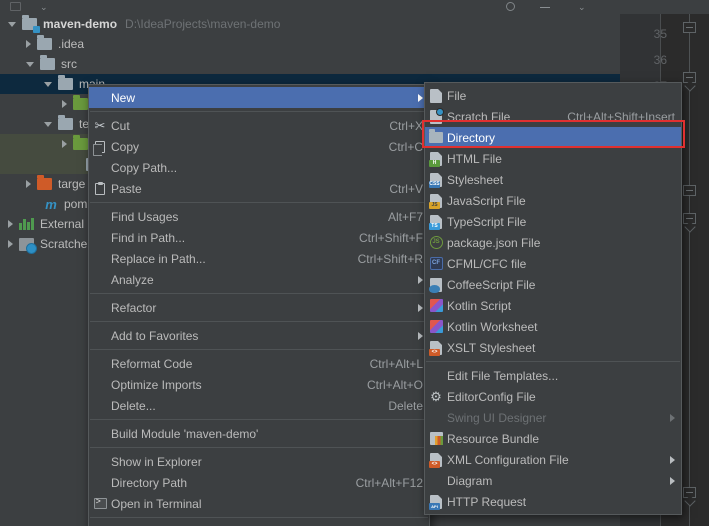 Image resolution: width=709 pixels, height=526 pixels. What do you see at coordinates (259, 503) in the screenshot?
I see `menu-item-open-in-terminal: Open in Terminal` at bounding box center [259, 503].